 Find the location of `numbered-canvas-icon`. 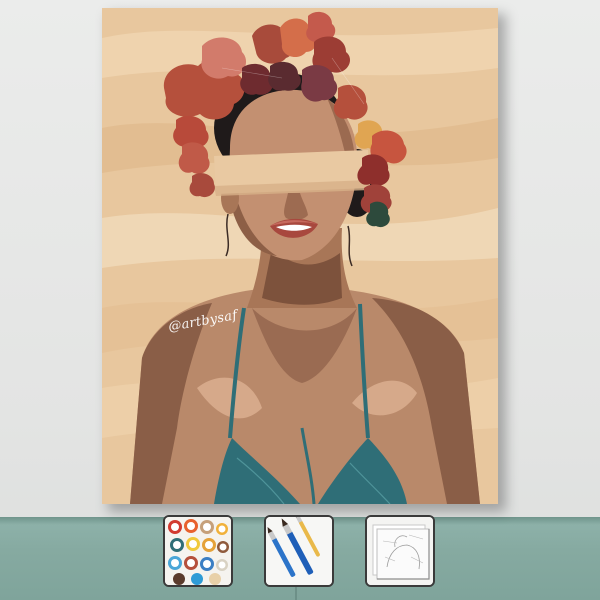

numbered-canvas-icon is located at coordinates (400, 551).